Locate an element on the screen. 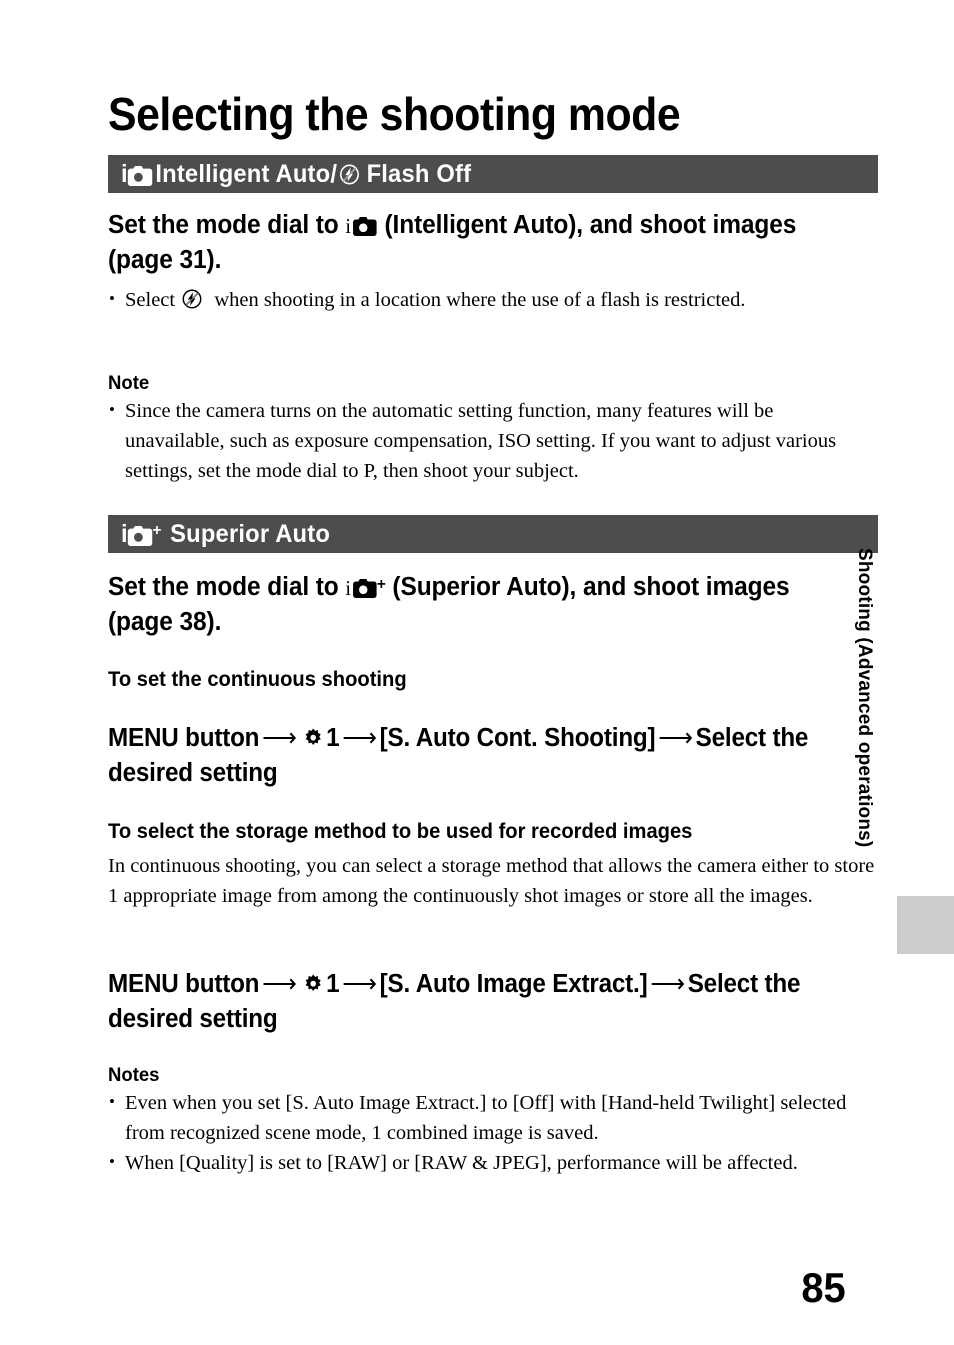  menu-item-label: [S. Auto Cont. Shooting] is located at coordinates (517, 738).